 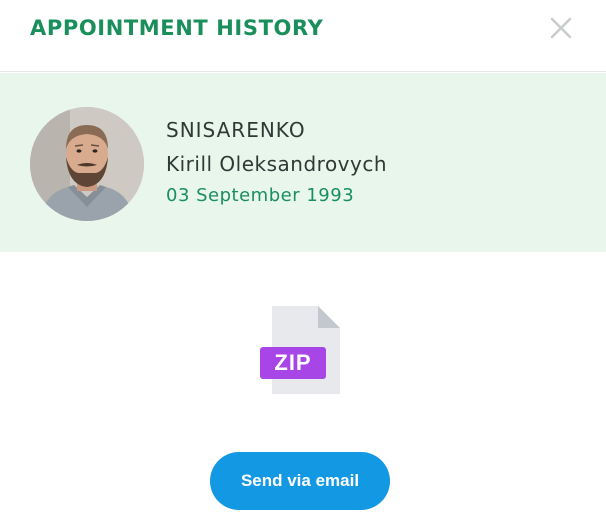 I want to click on modal-header: APPOINTMENT HISTORY, so click(x=303, y=36).